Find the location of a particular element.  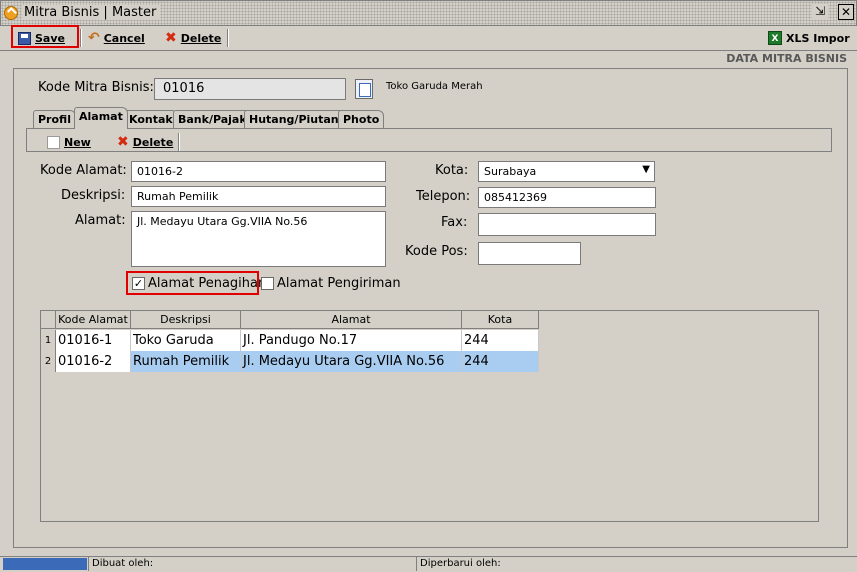

row-number: 2 is located at coordinates (48, 361).